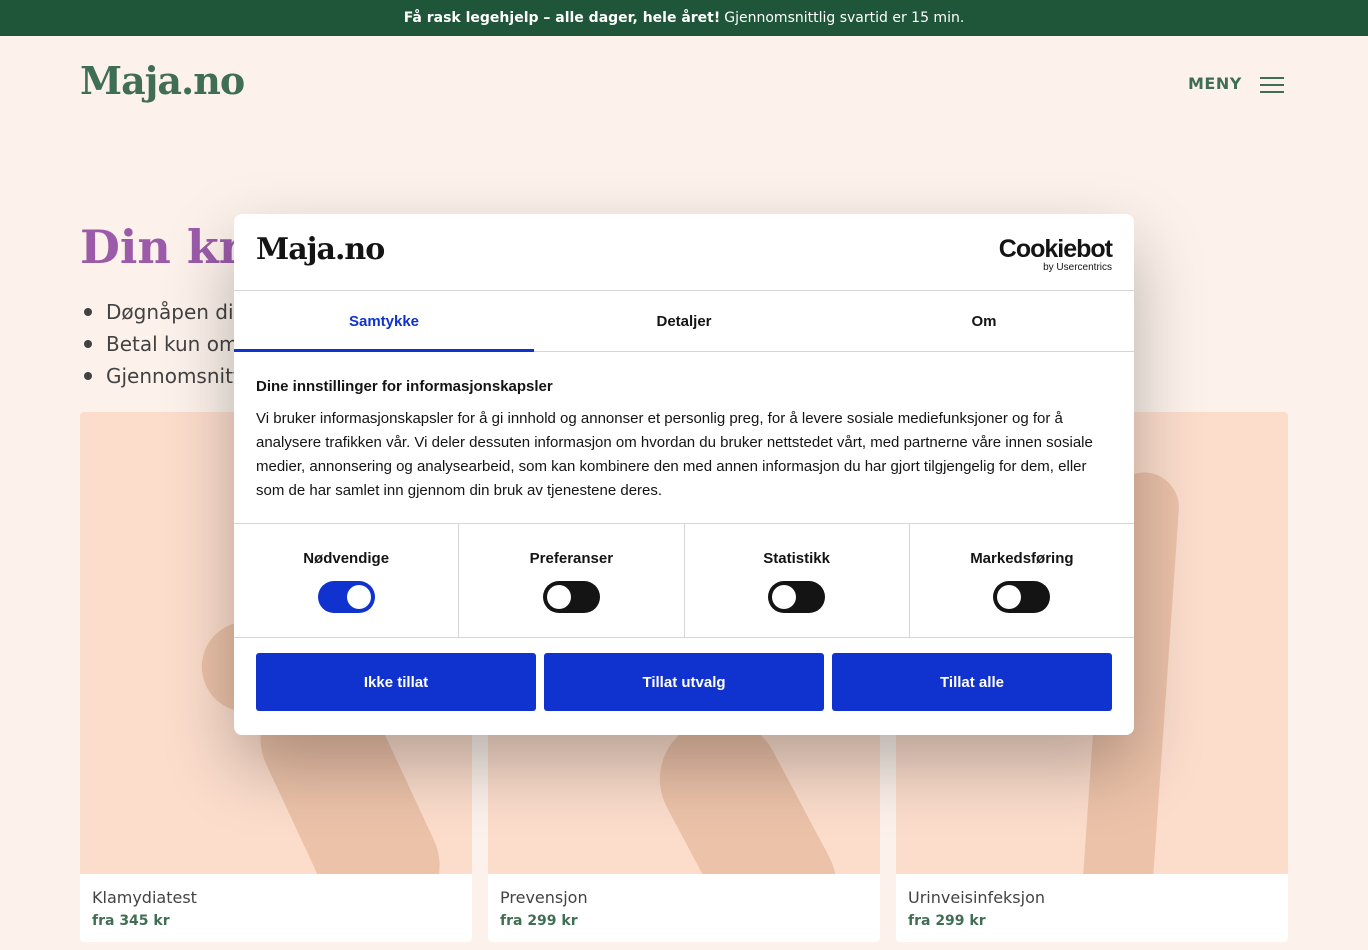 The height and width of the screenshot is (950, 1368). I want to click on dialog-tabs: Samtykke Detaljer Om, so click(684, 321).